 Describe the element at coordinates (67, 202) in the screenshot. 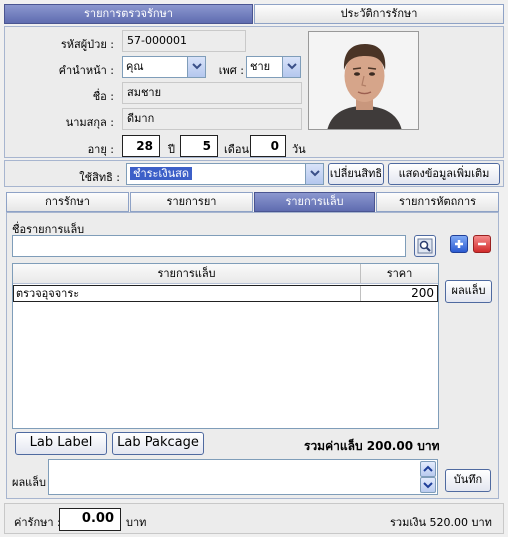

I see `tab-treatment: การรักษา` at that location.